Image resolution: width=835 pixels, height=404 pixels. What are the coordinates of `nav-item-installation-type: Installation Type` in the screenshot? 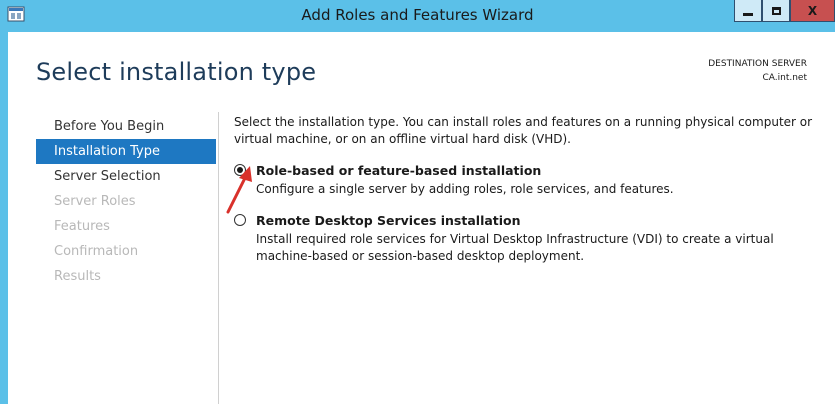 It's located at (126, 151).